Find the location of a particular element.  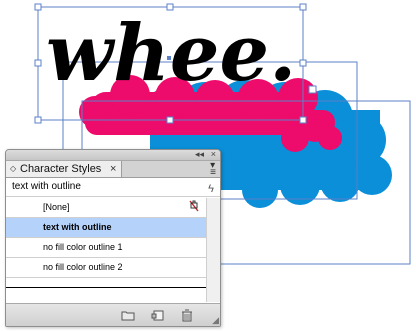

lock-icon is located at coordinates (194, 206).